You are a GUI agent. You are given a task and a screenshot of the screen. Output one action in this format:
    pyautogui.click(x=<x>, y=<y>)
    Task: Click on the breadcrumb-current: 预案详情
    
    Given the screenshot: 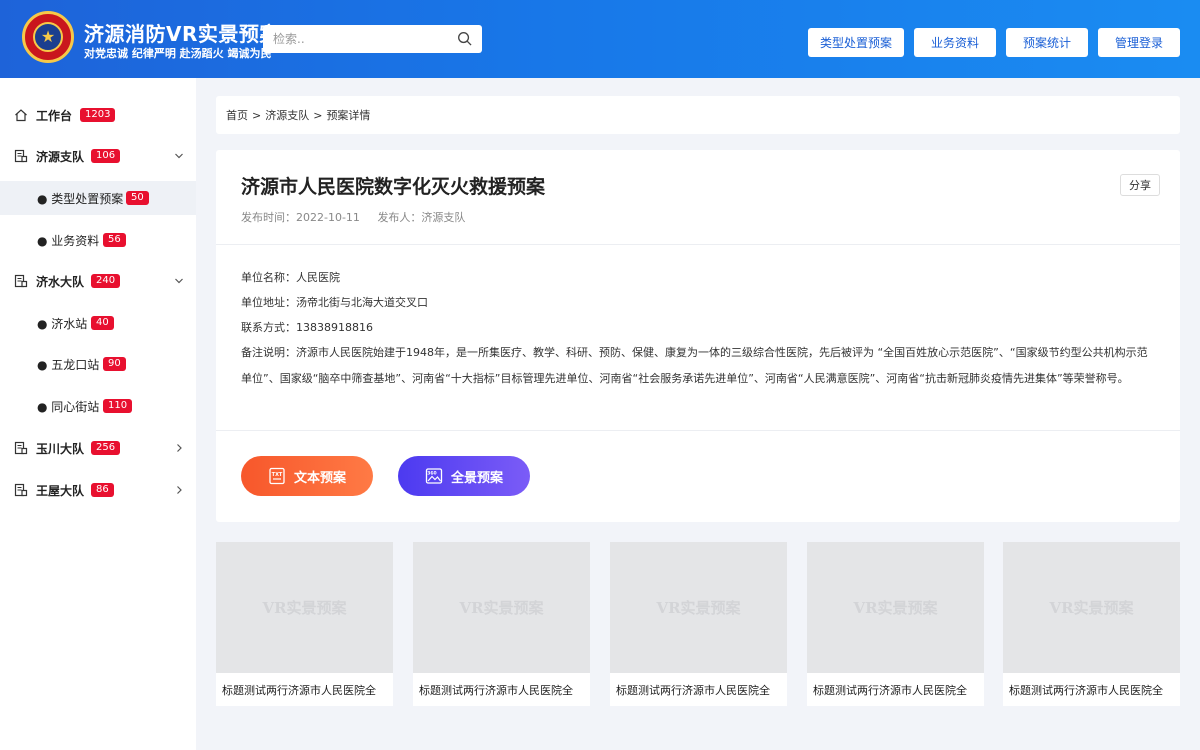 What is the action you would take?
    pyautogui.click(x=348, y=115)
    